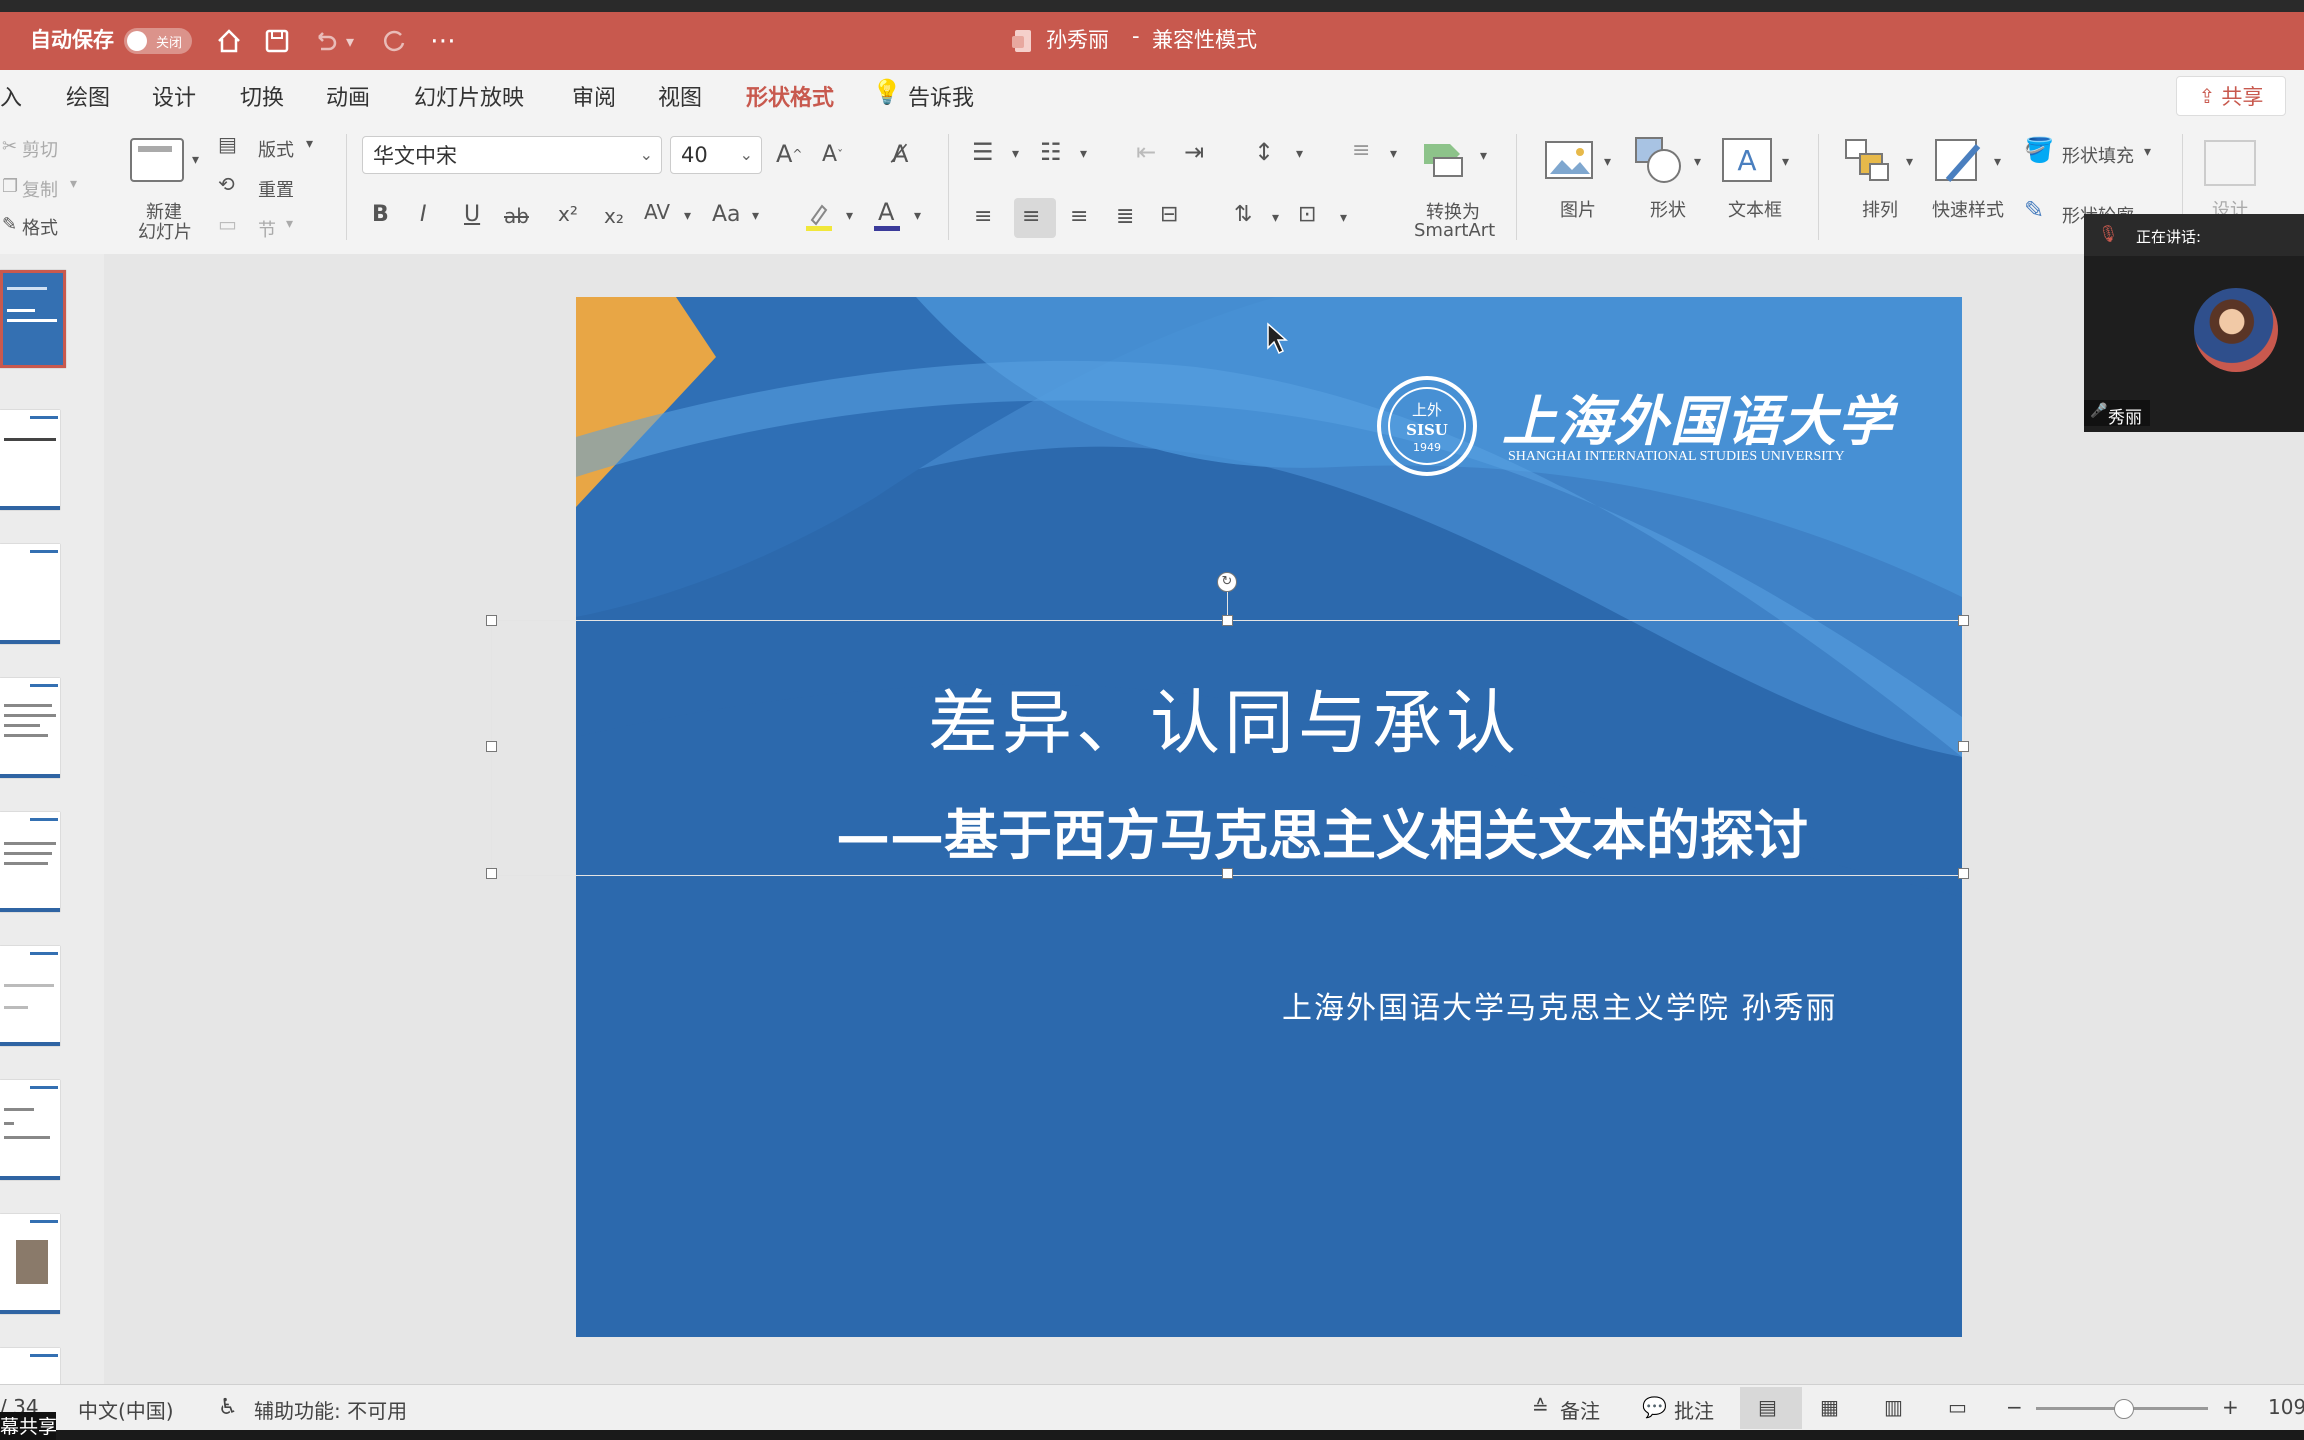 This screenshot has height=1440, width=2304. Describe the element at coordinates (1893, 1407) in the screenshot. I see `reading-view-icon: ▥` at that location.